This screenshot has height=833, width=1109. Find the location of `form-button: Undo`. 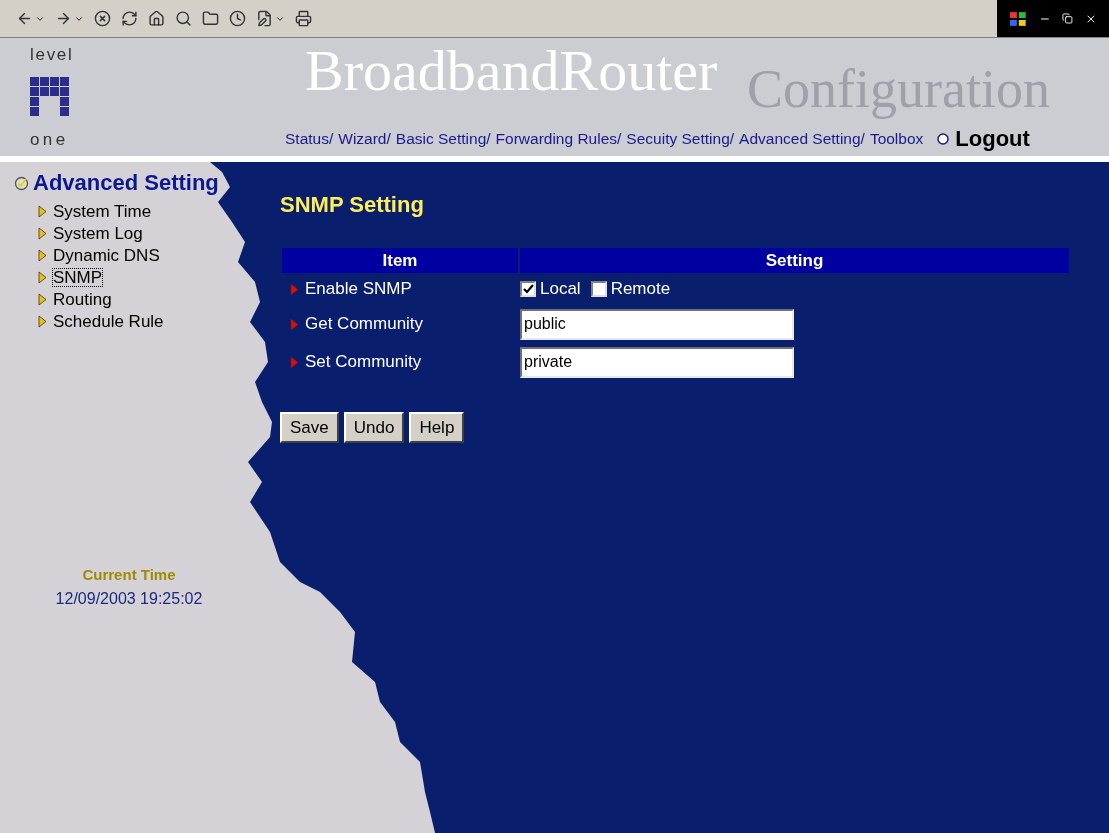

form-button: Undo is located at coordinates (374, 427).